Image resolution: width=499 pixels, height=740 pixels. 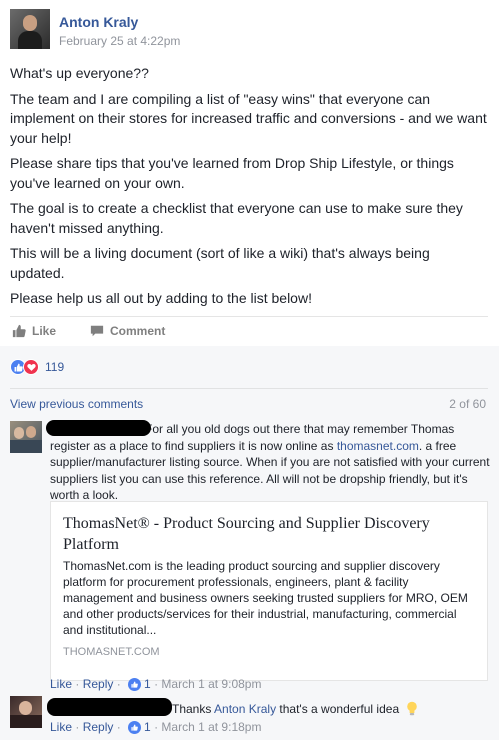 What do you see at coordinates (245, 709) in the screenshot?
I see `comment-mention: Anton Kraly` at bounding box center [245, 709].